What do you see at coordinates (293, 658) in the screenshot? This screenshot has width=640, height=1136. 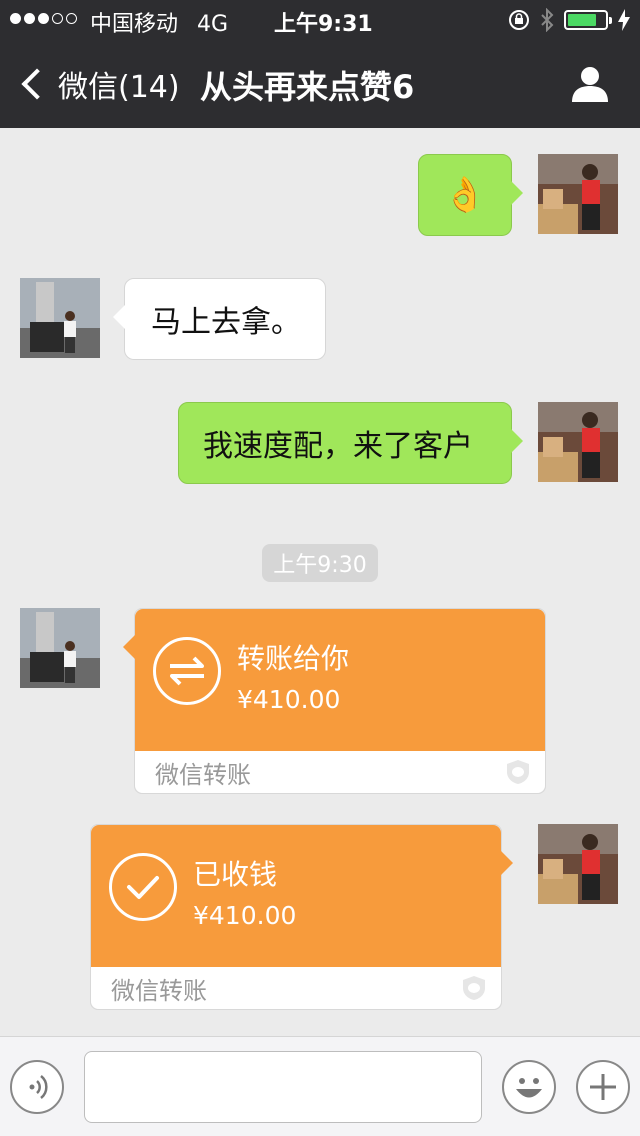 I see `transfer-title: 转账给你` at bounding box center [293, 658].